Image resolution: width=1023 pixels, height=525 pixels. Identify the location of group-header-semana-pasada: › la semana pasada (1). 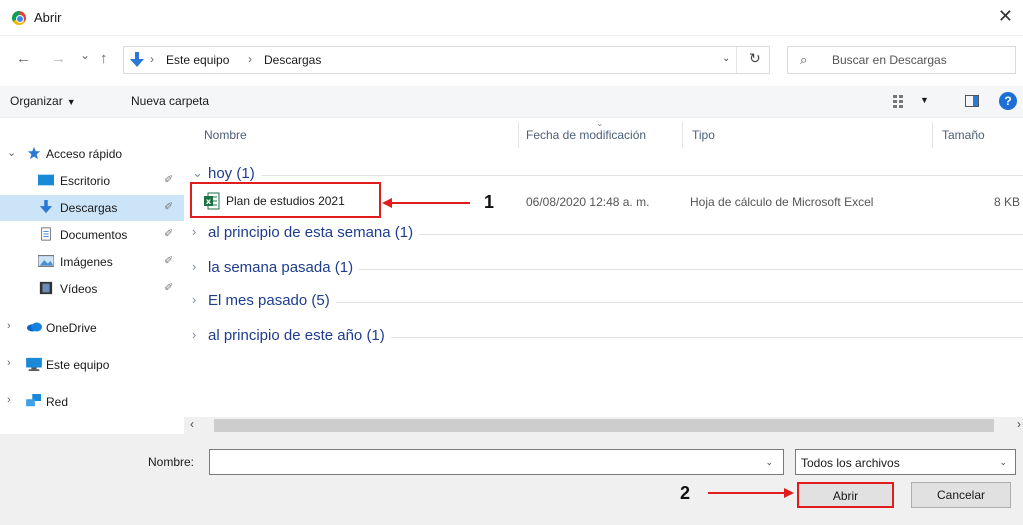
(607, 269).